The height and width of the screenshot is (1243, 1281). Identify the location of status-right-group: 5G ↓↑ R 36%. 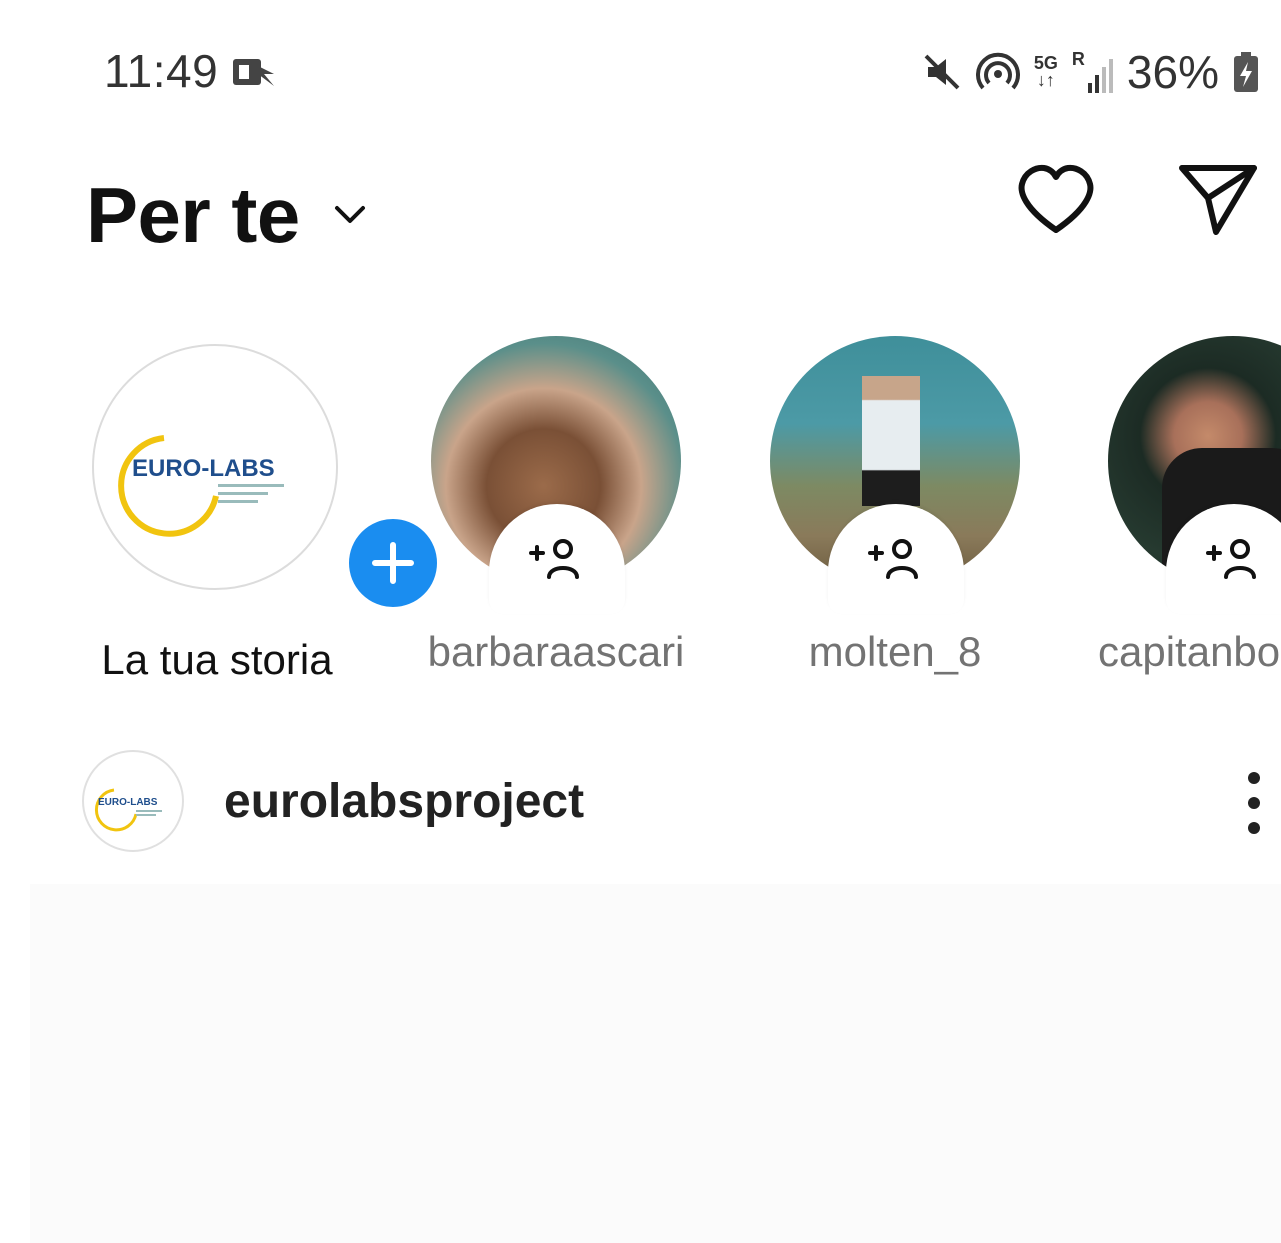
(1090, 72).